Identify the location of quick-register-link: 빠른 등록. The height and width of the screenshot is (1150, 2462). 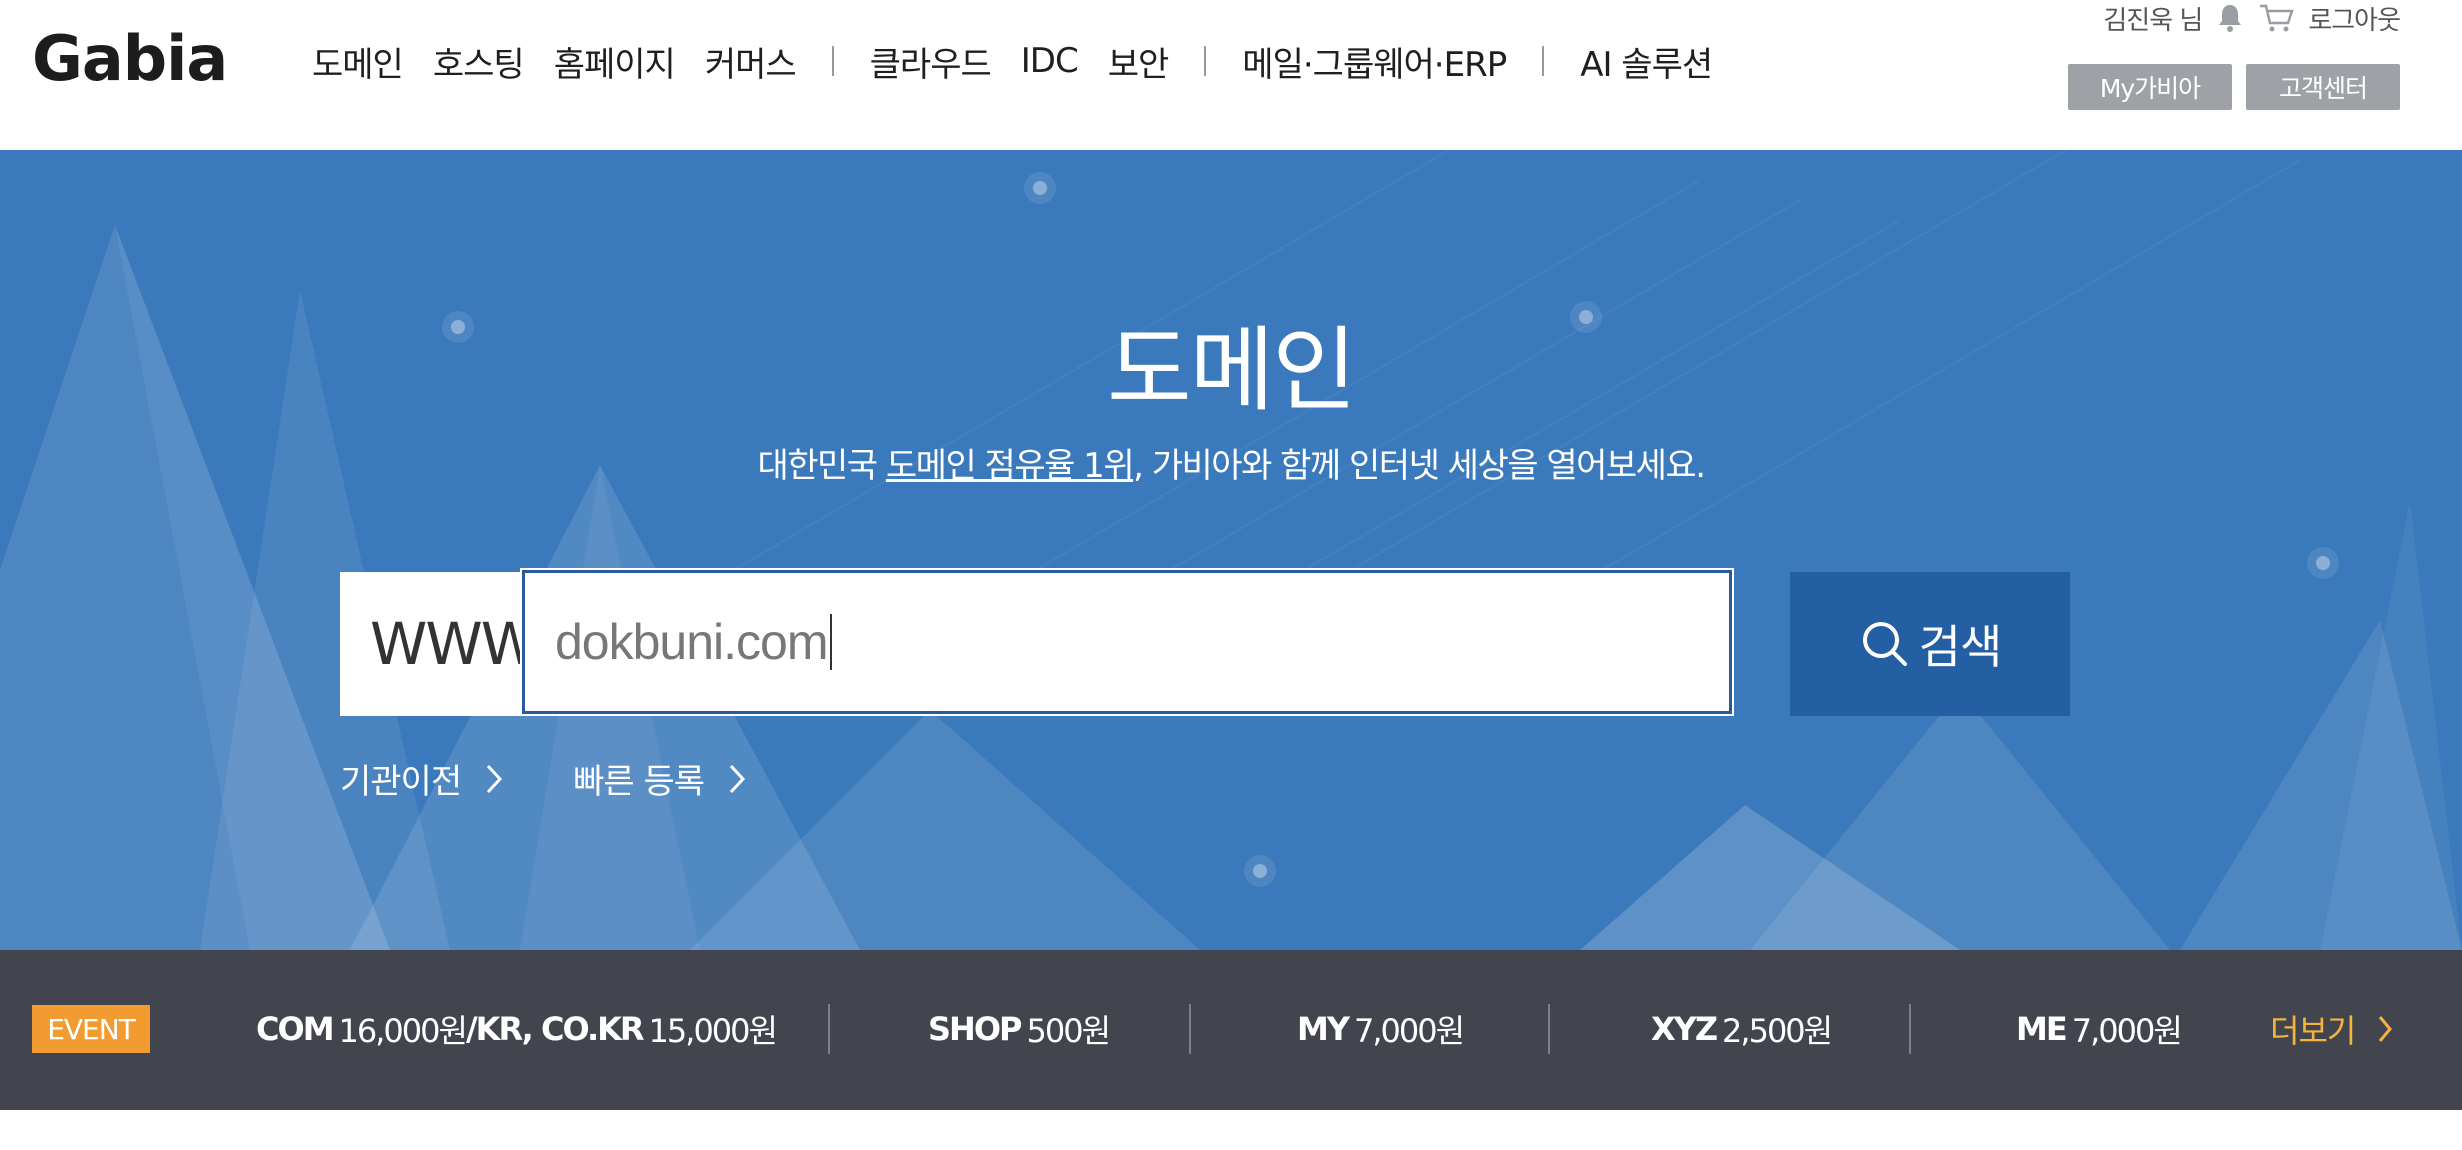
(659, 778).